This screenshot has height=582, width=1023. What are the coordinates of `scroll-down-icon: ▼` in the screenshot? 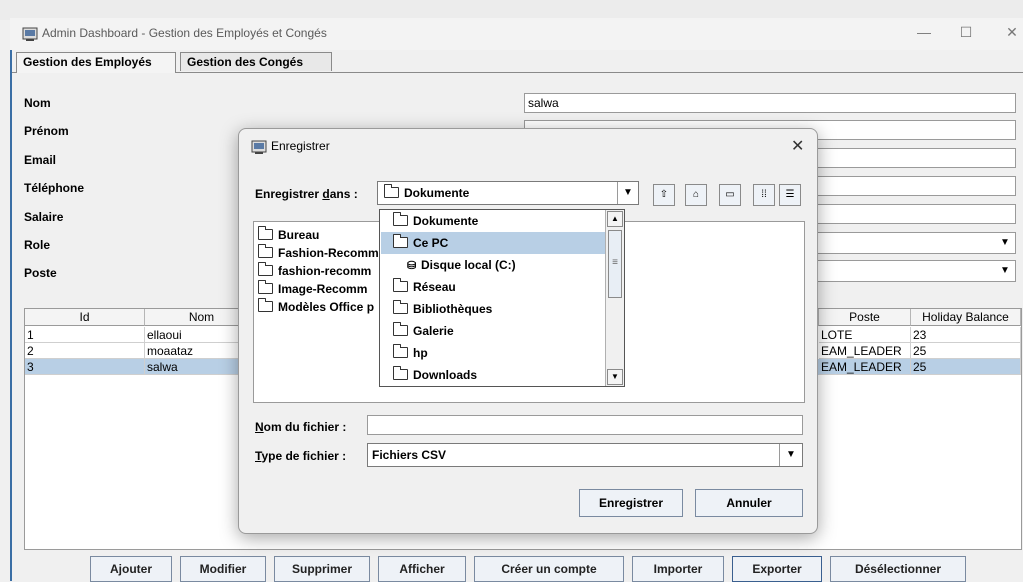 It's located at (615, 377).